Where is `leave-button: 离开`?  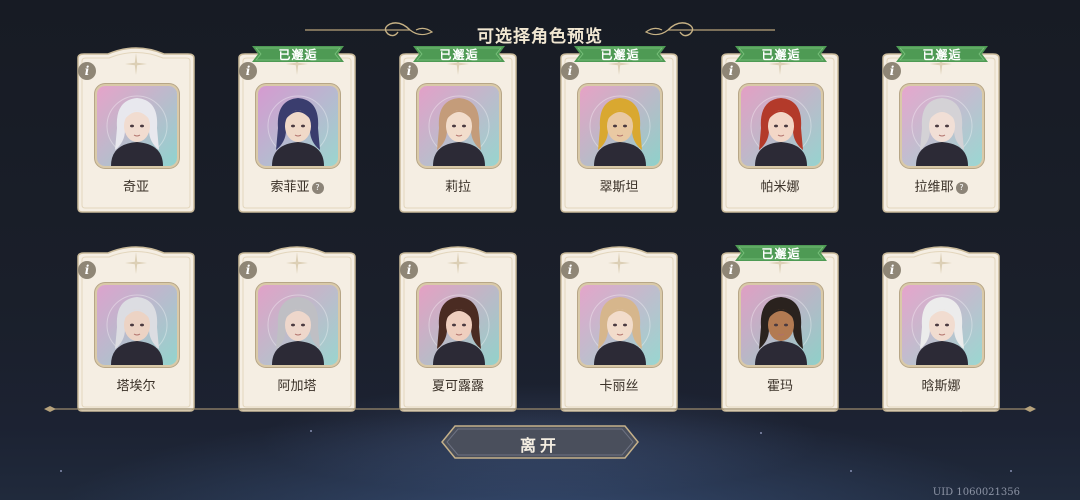
leave-button: 离开 is located at coordinates (540, 442).